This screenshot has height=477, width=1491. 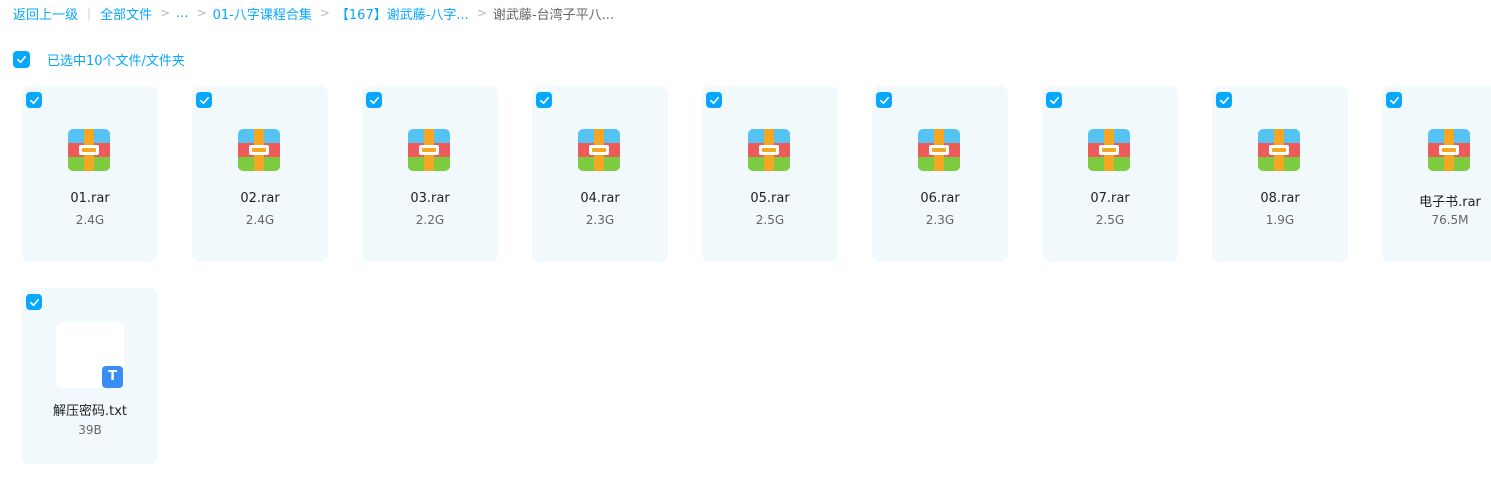 I want to click on txt-badge: T, so click(x=112, y=377).